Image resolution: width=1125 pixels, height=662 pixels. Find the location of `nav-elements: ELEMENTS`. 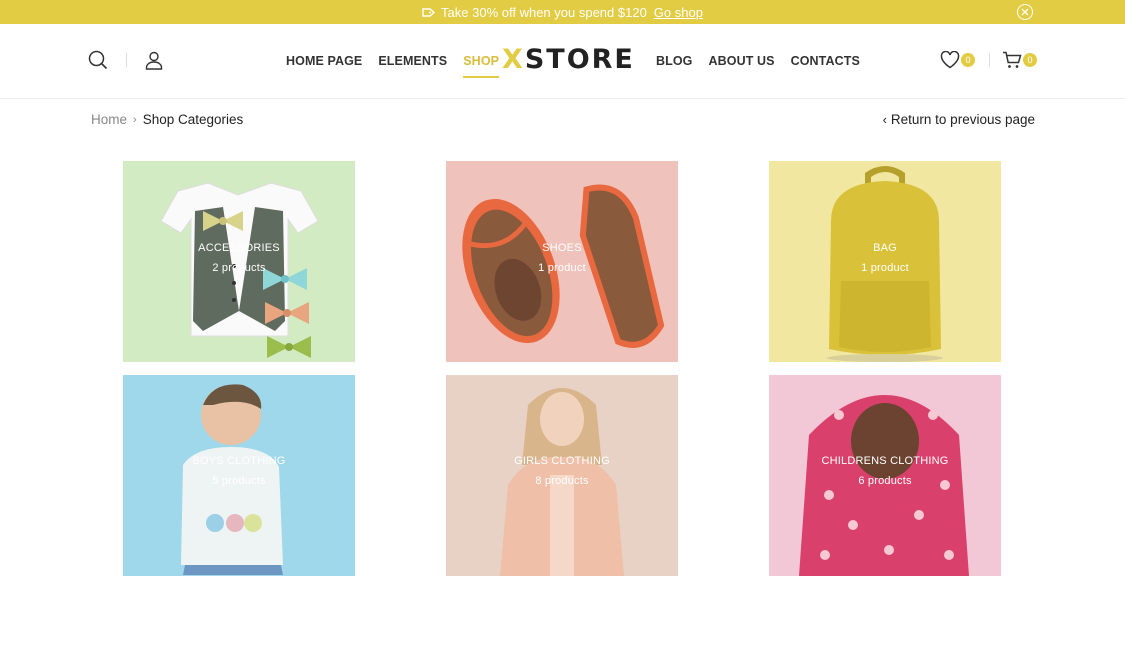

nav-elements: ELEMENTS is located at coordinates (412, 61).